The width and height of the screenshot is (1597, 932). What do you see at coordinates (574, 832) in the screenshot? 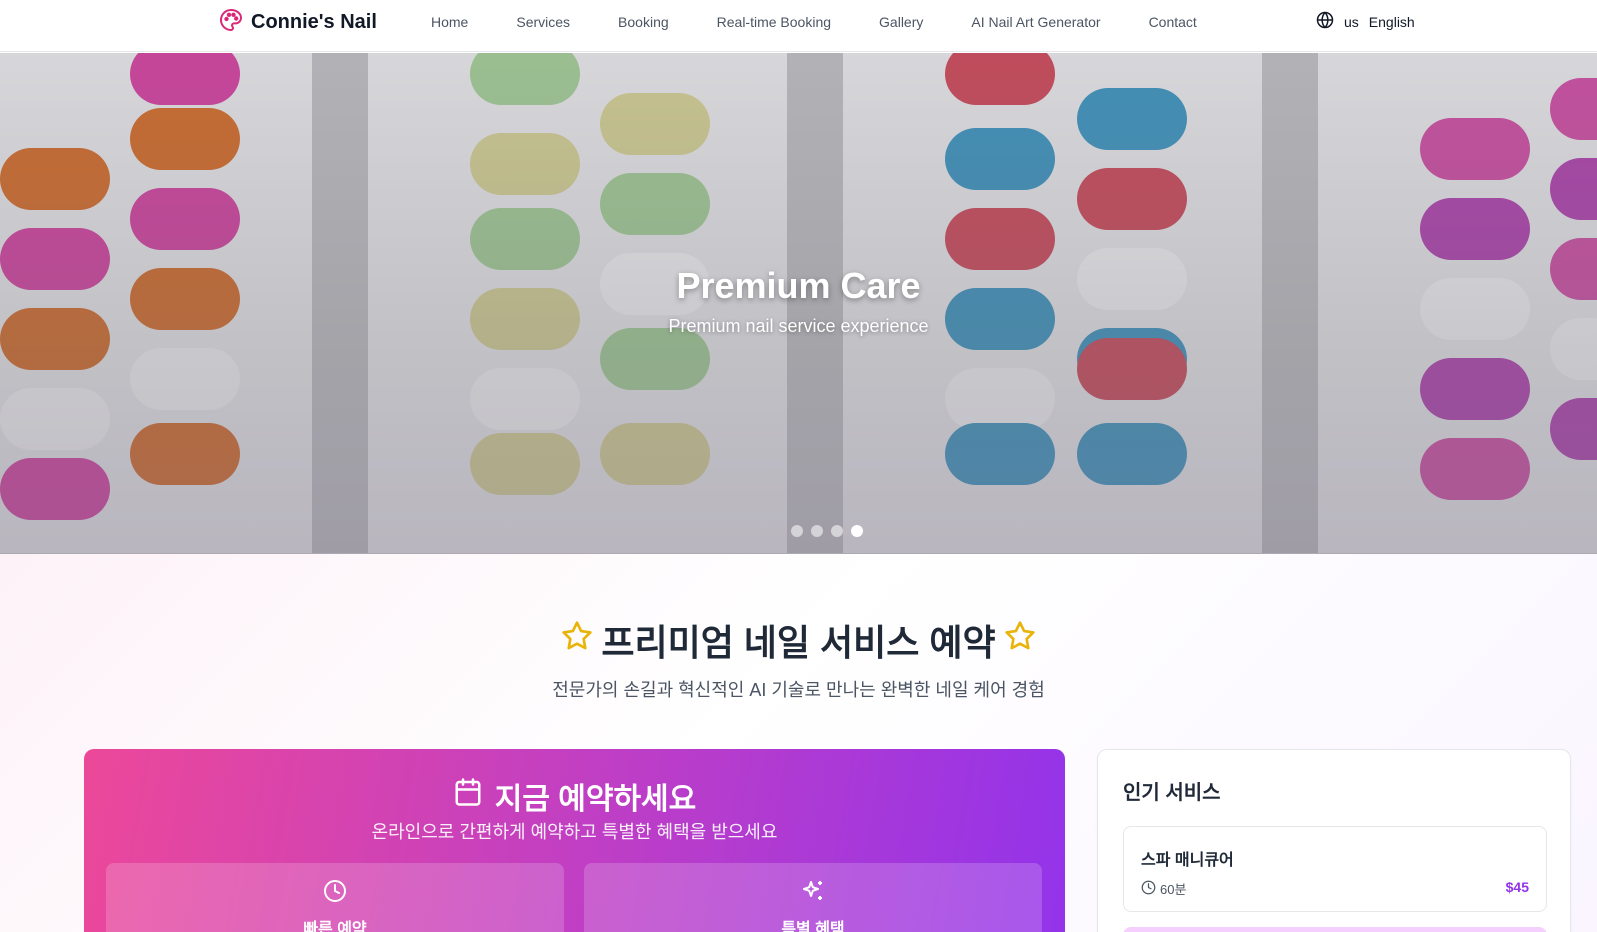
I see `booking-cta-subtitle: 온라인으로 간편하게 예약하고 특별한 혜택을 받으세요` at bounding box center [574, 832].